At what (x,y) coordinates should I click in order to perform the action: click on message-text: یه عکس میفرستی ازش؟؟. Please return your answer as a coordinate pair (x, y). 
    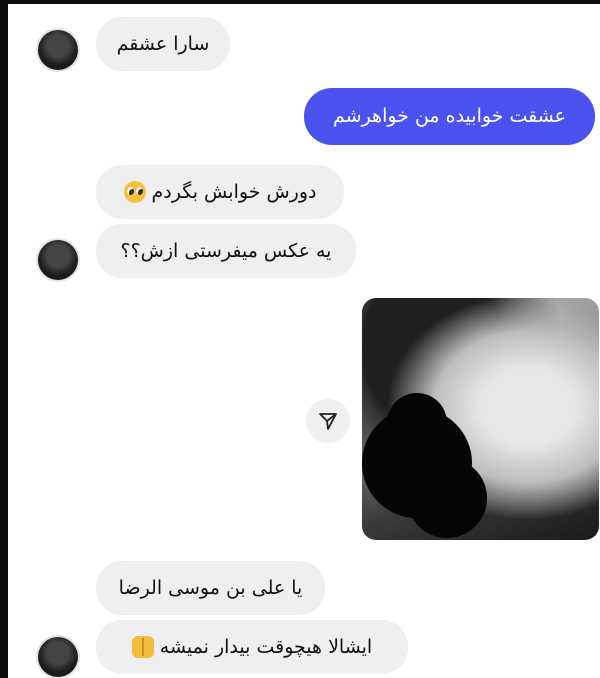
    Looking at the image, I should click on (226, 250).